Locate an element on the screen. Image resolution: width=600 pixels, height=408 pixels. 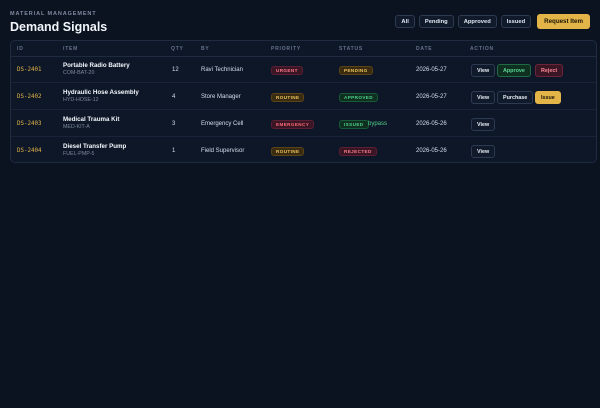
status-badge: PENDING is located at coordinates (356, 70).